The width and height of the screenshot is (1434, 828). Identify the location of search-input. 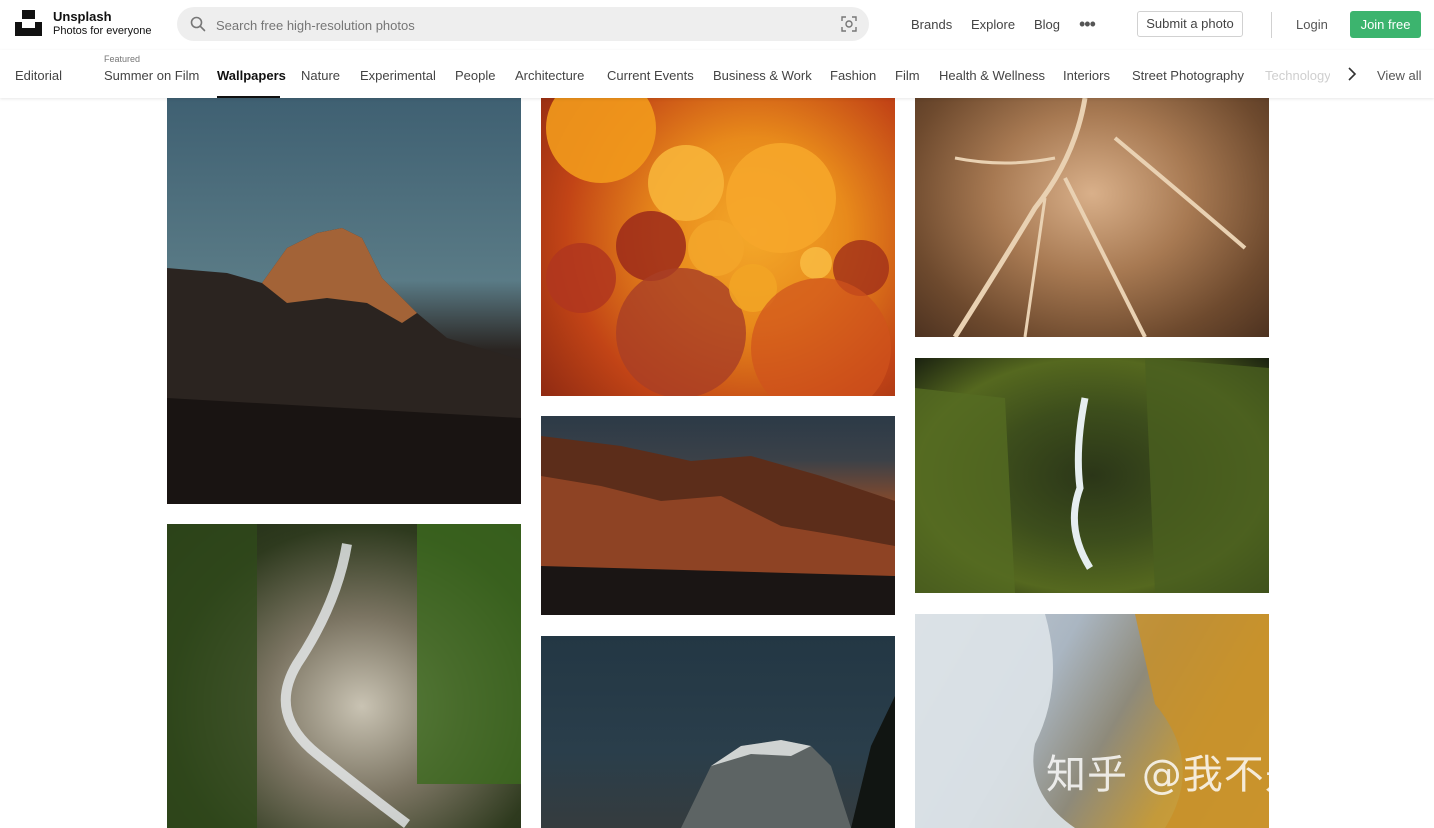
(516, 25).